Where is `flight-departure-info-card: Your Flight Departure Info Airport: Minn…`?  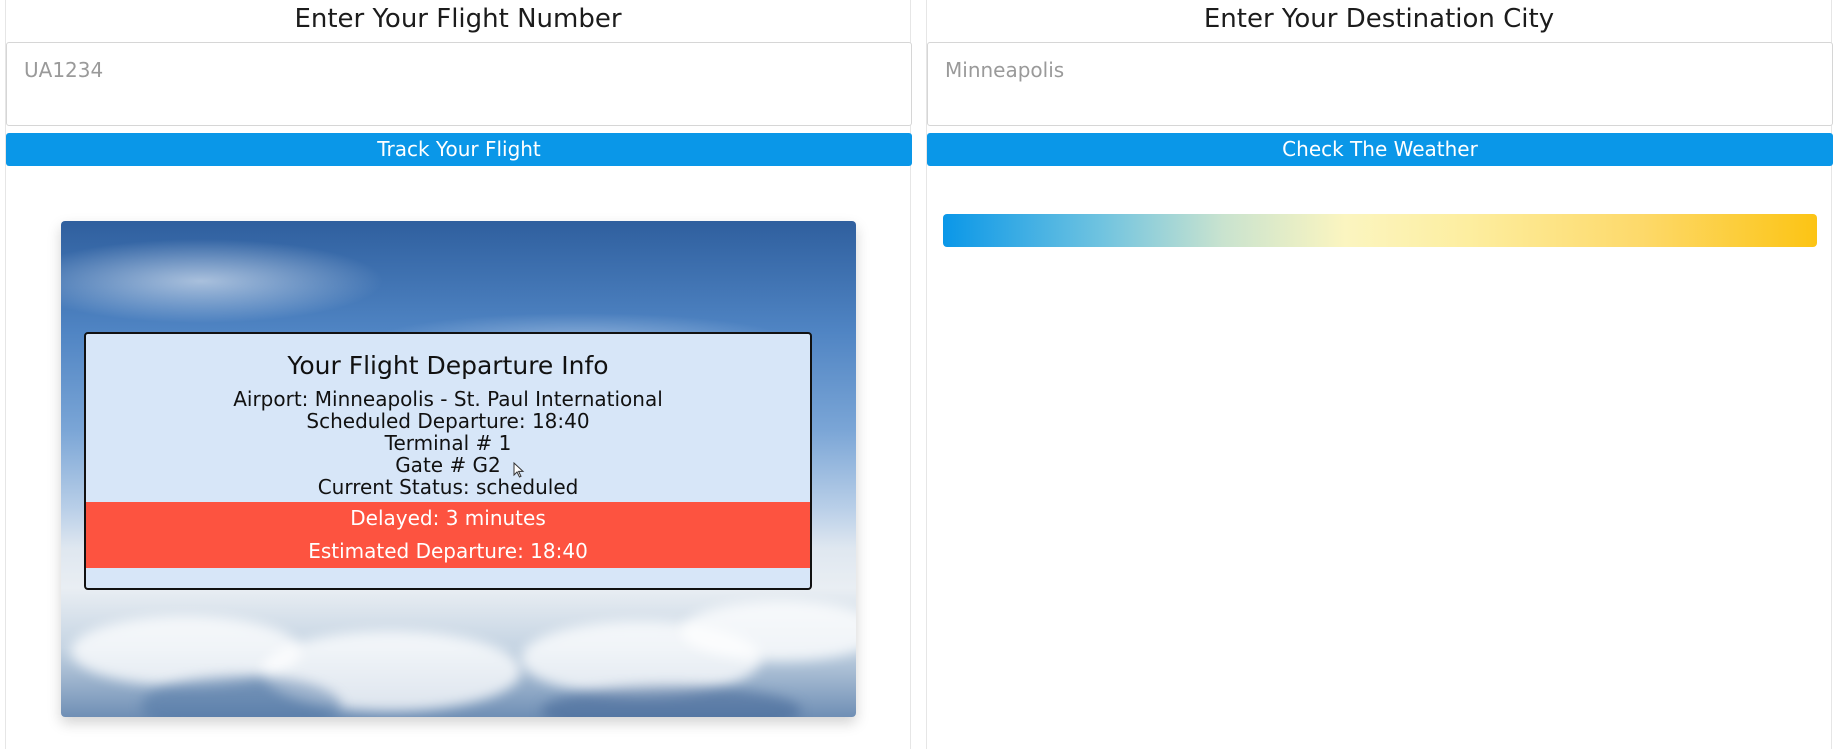 flight-departure-info-card: Your Flight Departure Info Airport: Minn… is located at coordinates (448, 461).